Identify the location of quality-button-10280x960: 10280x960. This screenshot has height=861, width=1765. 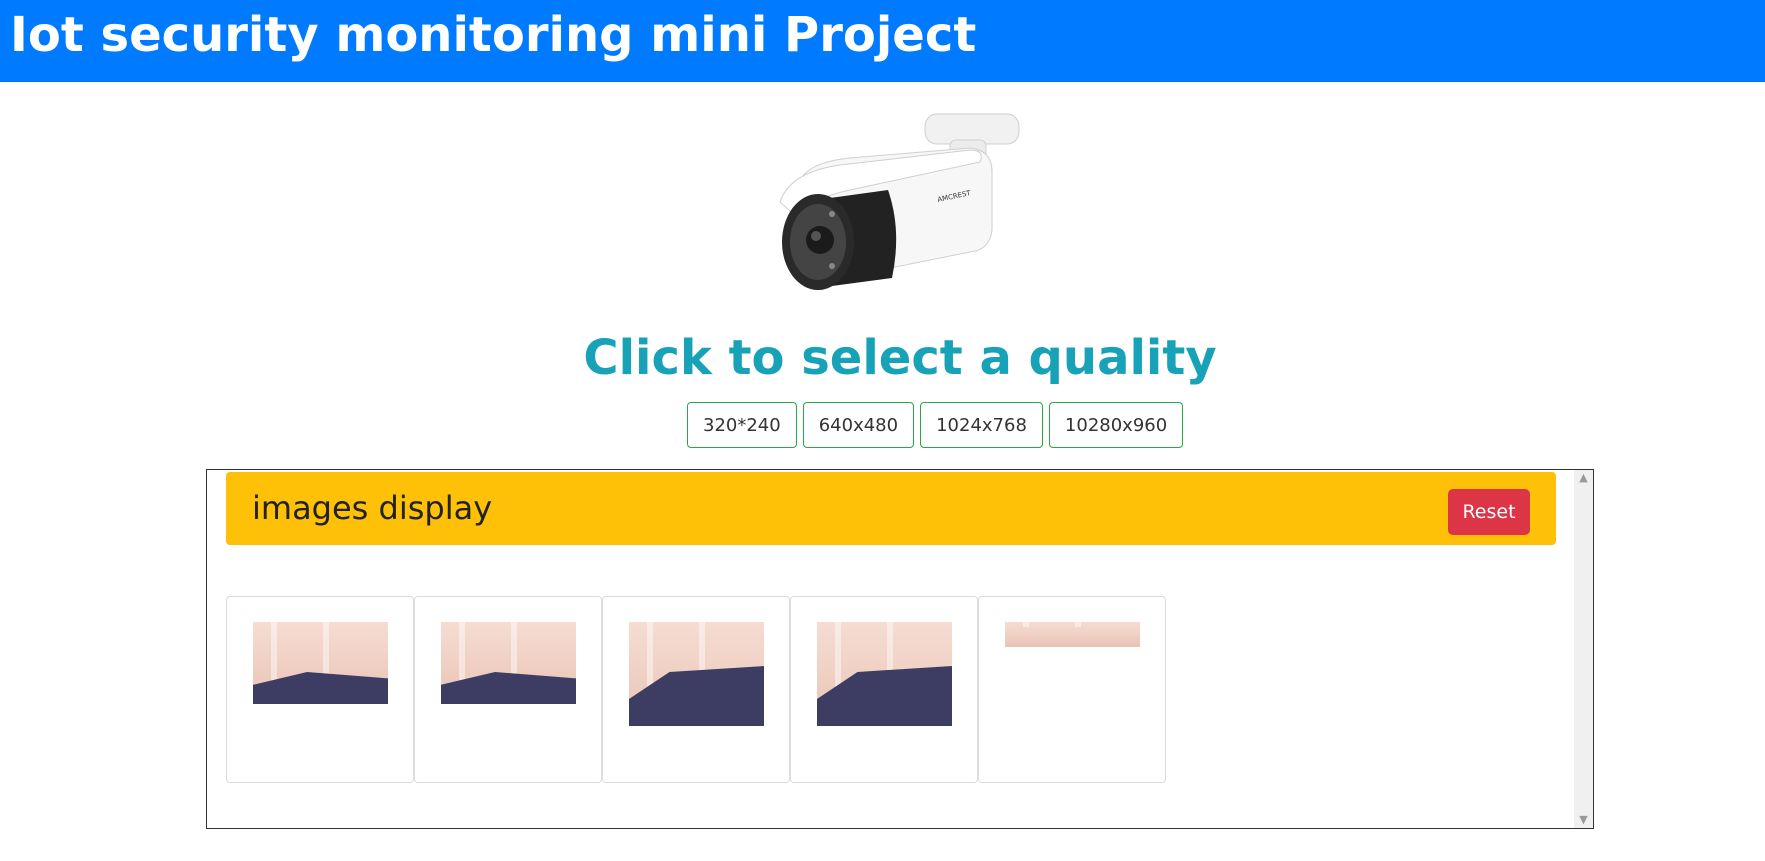
(1116, 425).